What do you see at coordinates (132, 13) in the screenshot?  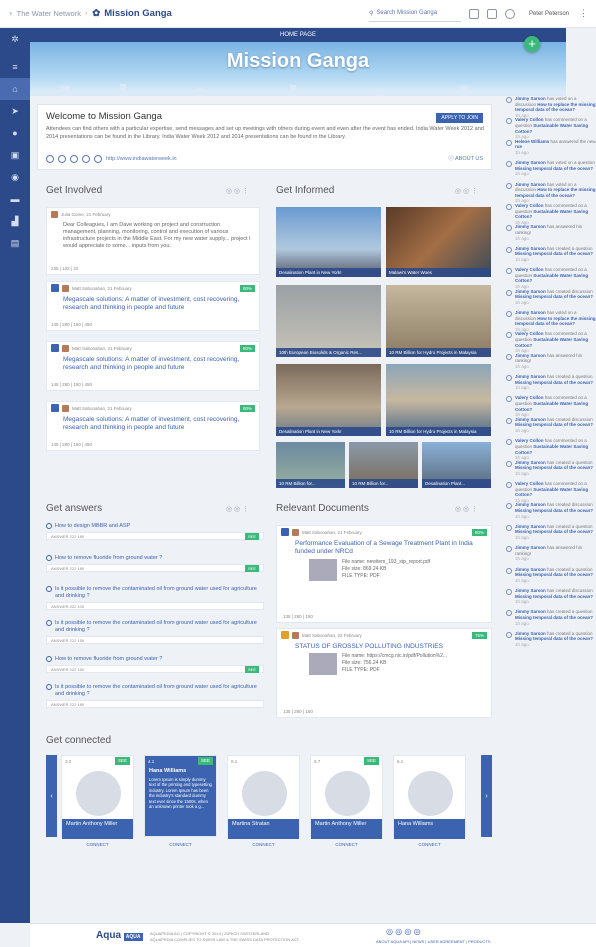 I see `breadcrumb-community: ✿ Mission Ganga` at bounding box center [132, 13].